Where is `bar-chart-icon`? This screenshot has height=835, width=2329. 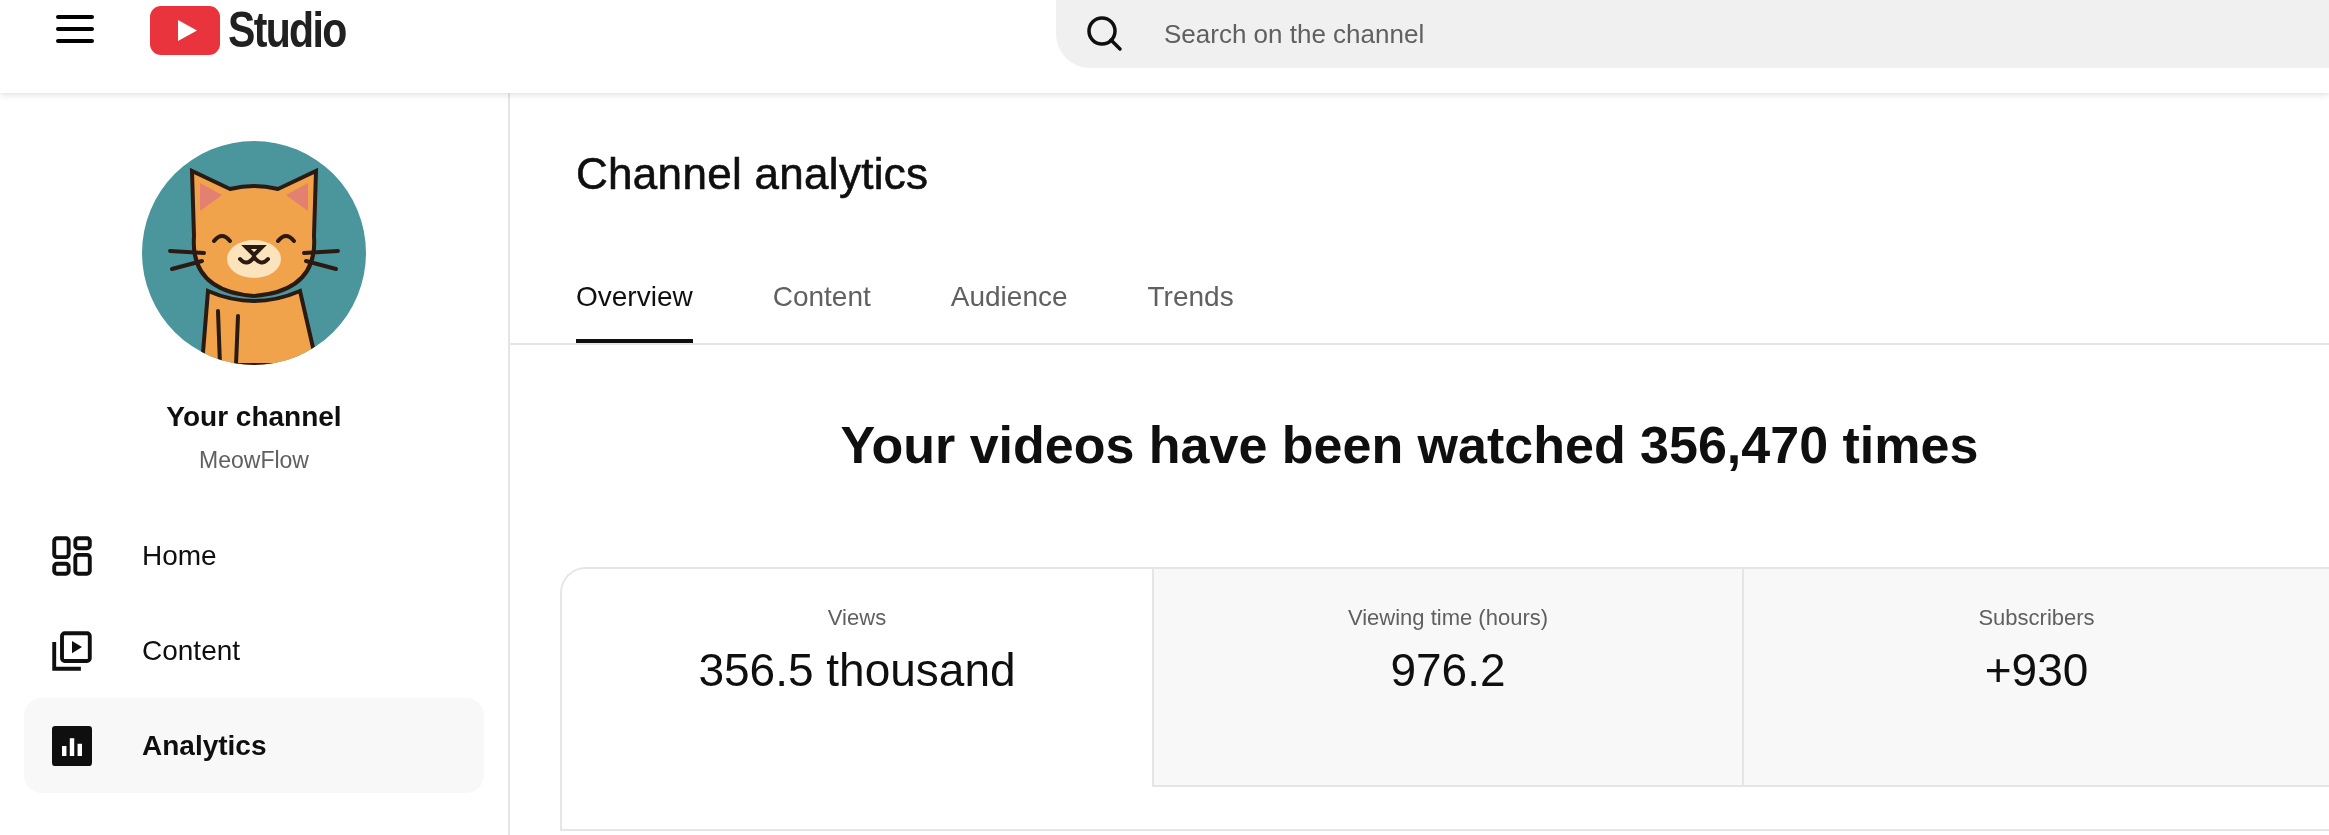
bar-chart-icon is located at coordinates (72, 745).